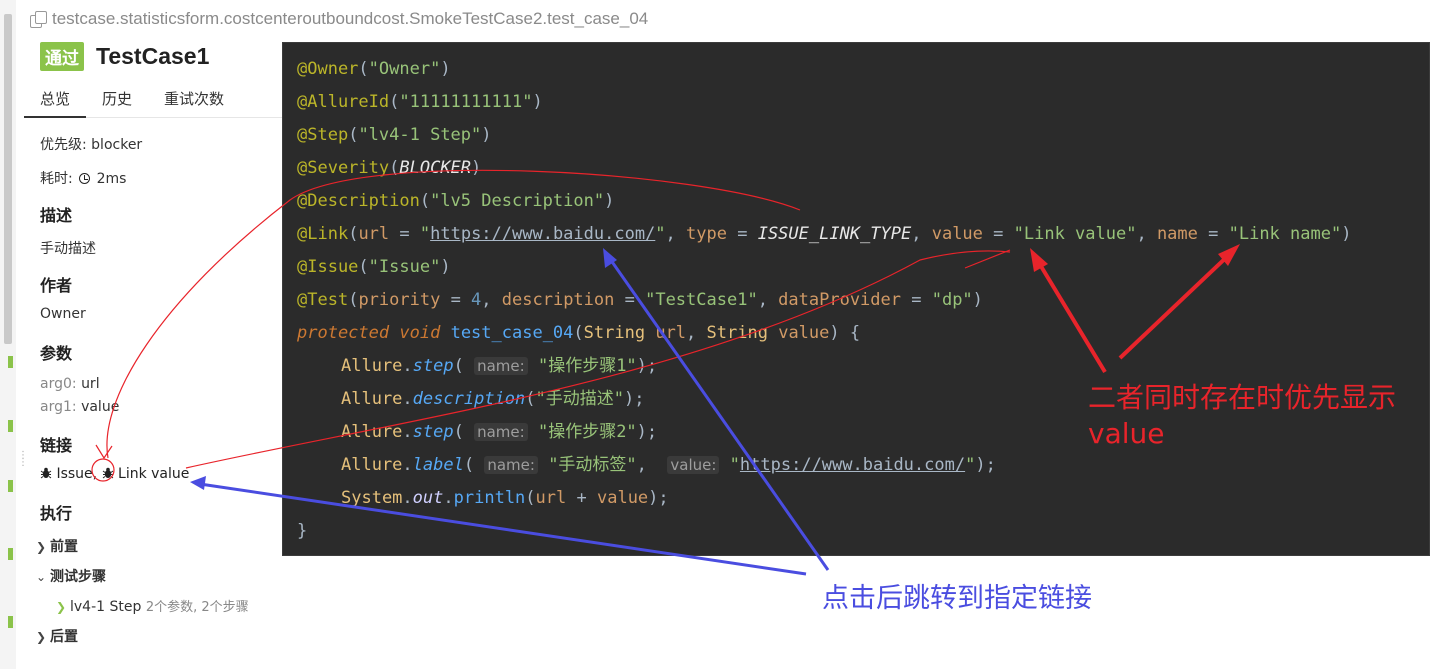  Describe the element at coordinates (493, 399) in the screenshot. I see `code-line: Allure.description("手动描述");` at that location.